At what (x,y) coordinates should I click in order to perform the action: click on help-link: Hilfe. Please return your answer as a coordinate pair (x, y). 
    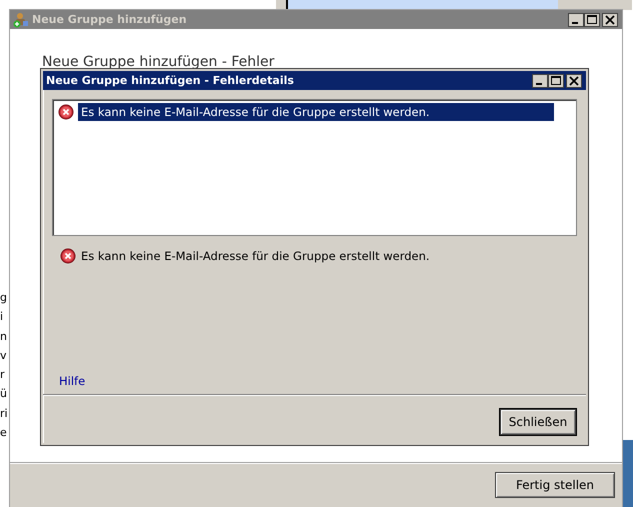
    Looking at the image, I should click on (72, 381).